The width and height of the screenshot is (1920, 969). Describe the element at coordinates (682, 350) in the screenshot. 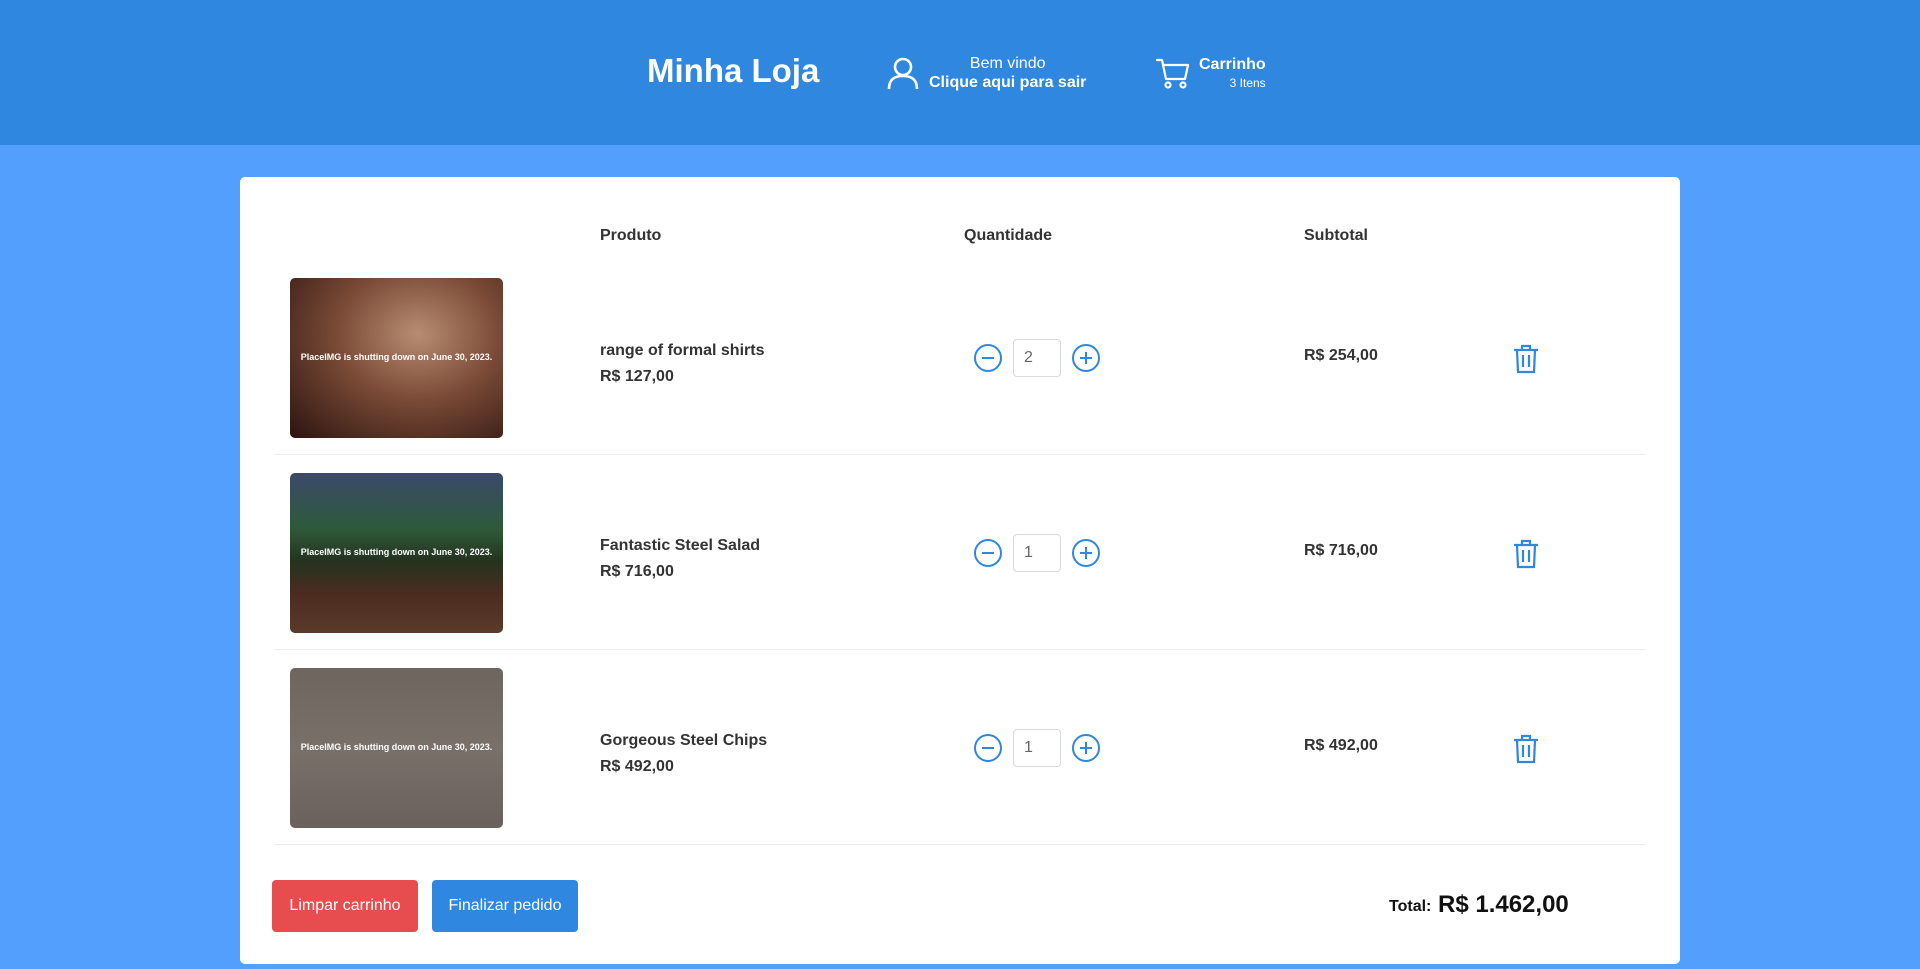

I see `product-name: range of formal shirts` at that location.